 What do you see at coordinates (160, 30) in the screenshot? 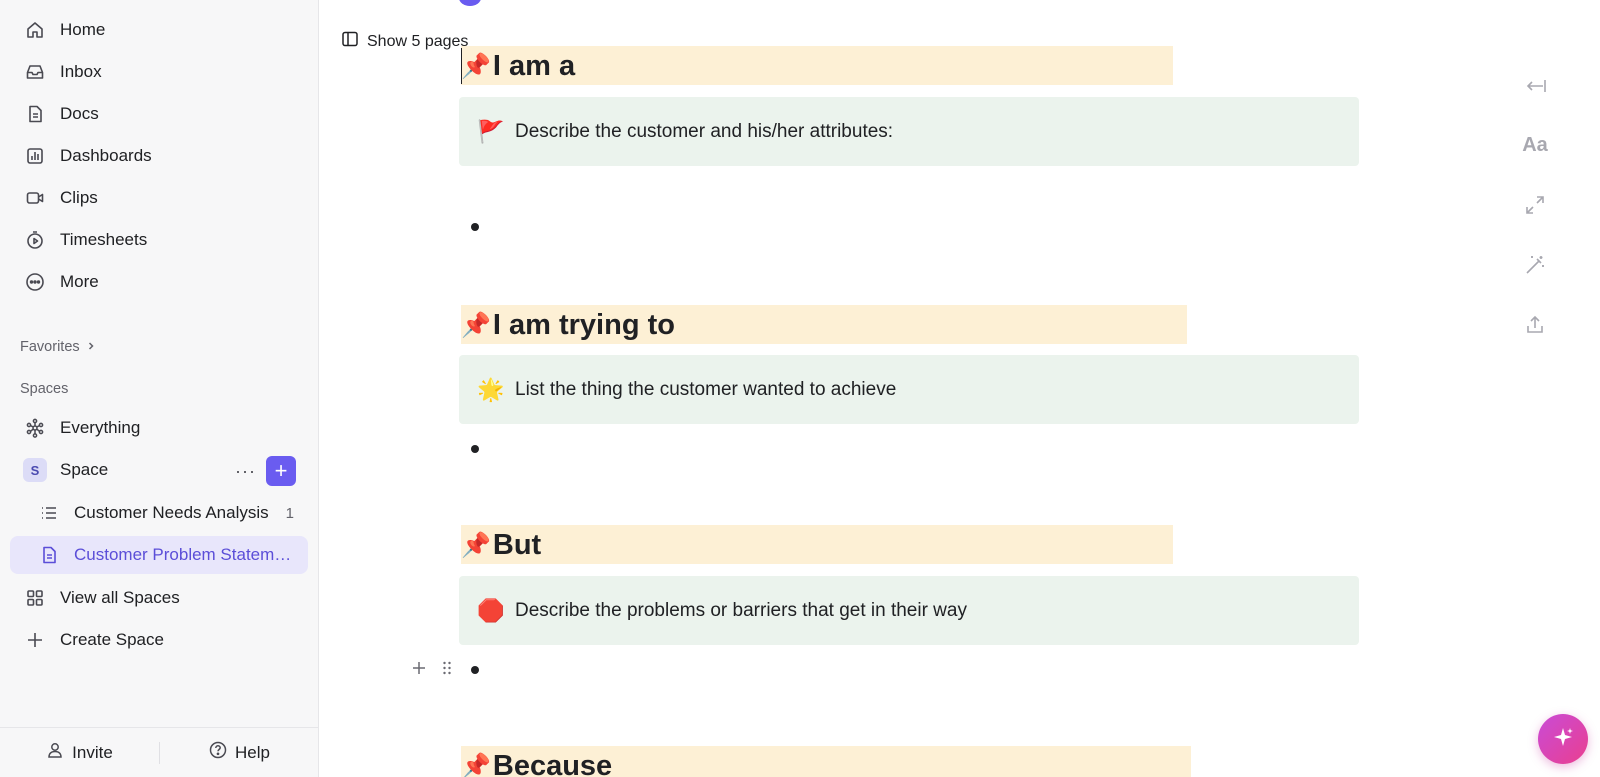
I see `sidebar-item-home: Home` at bounding box center [160, 30].